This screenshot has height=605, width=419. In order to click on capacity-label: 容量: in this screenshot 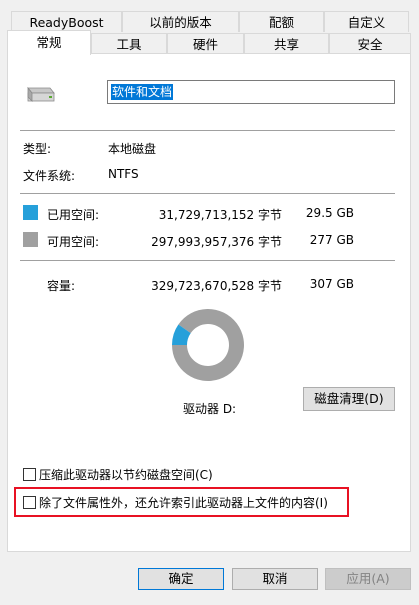, I will do `click(61, 286)`.